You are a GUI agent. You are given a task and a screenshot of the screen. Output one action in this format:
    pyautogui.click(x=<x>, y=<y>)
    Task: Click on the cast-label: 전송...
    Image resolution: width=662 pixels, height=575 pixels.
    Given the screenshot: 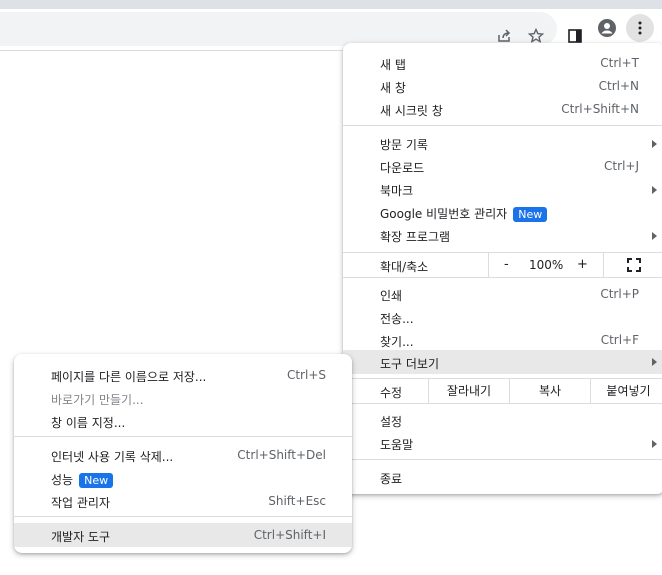 What is the action you would take?
    pyautogui.click(x=397, y=319)
    